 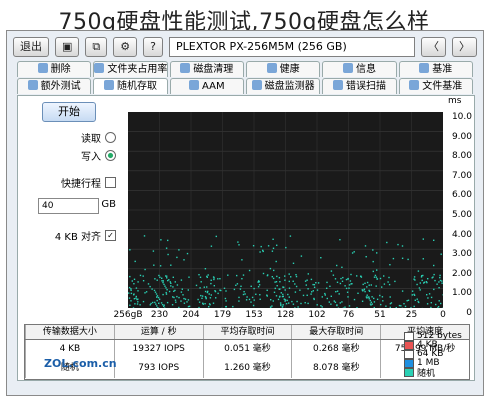 I want to click on y-axis-title: ms, so click(x=455, y=101).